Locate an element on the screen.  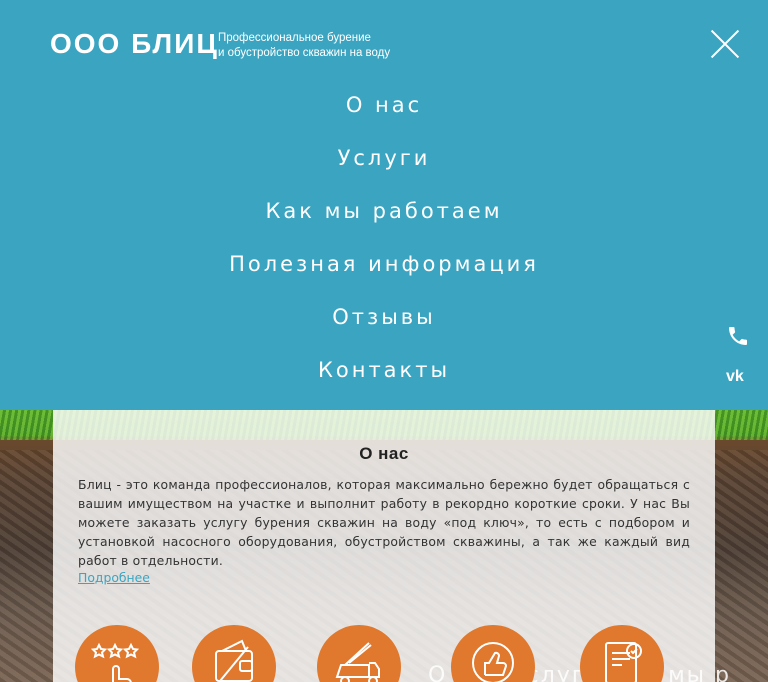
about-more-link: Подробнее is located at coordinates (114, 577).